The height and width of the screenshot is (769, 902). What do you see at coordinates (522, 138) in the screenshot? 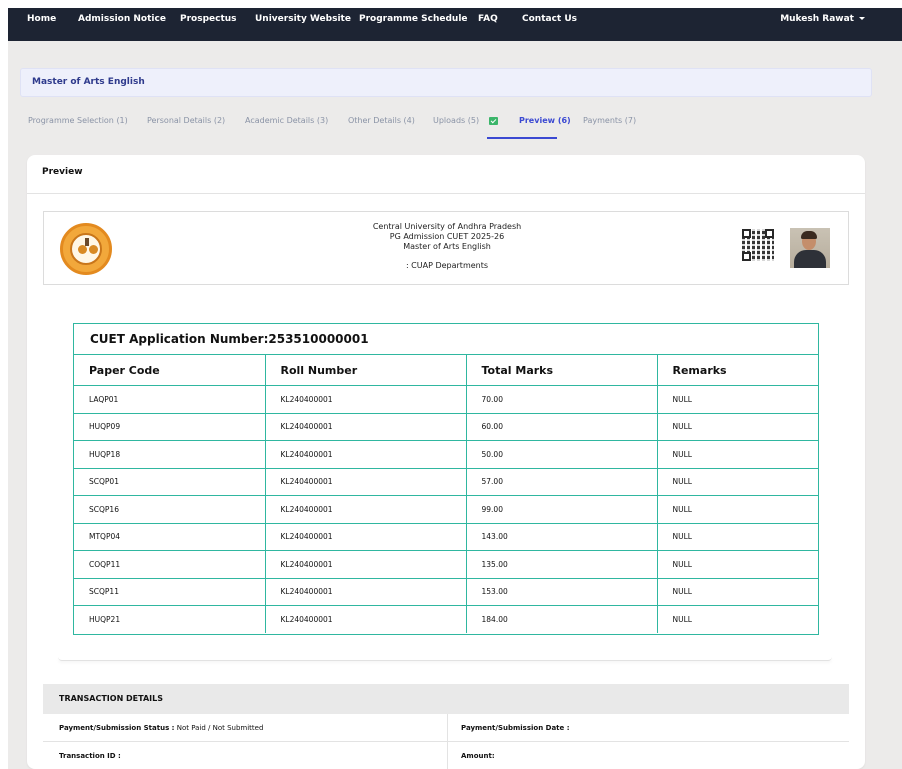
I see `active-tab-indicator` at bounding box center [522, 138].